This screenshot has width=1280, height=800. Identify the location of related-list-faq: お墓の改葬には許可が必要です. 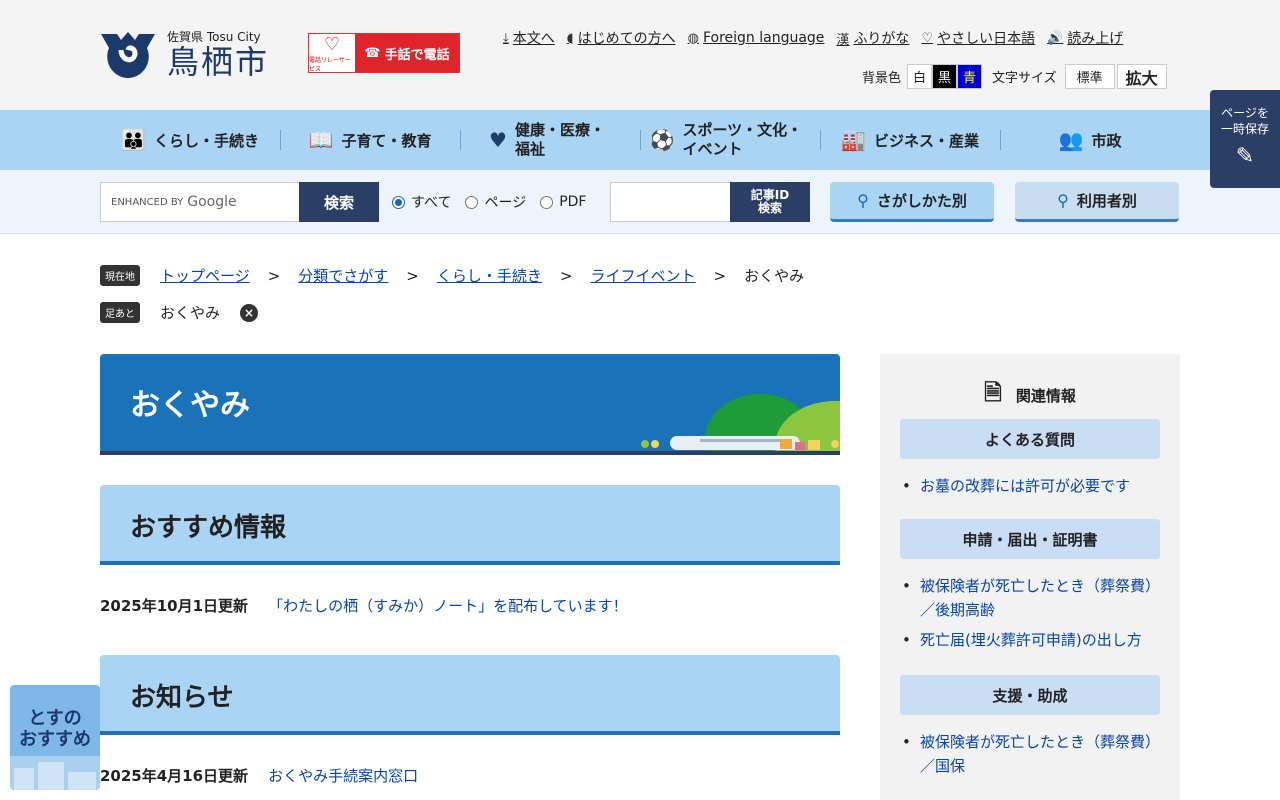
(1030, 489).